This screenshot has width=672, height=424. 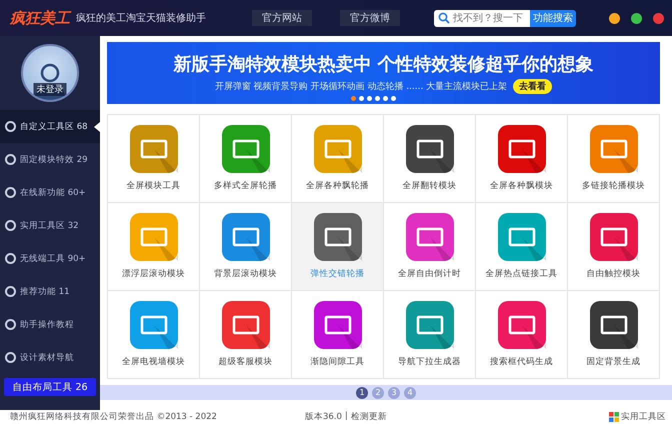 I want to click on sidebar-item: 自定义工具区 68, so click(x=50, y=126).